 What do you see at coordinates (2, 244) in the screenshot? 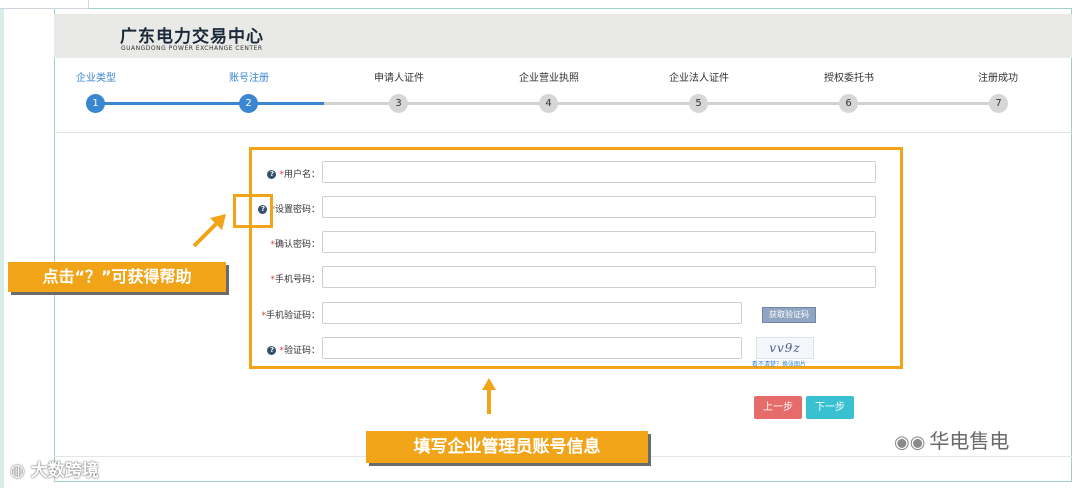
I see `left-edge-strip` at bounding box center [2, 244].